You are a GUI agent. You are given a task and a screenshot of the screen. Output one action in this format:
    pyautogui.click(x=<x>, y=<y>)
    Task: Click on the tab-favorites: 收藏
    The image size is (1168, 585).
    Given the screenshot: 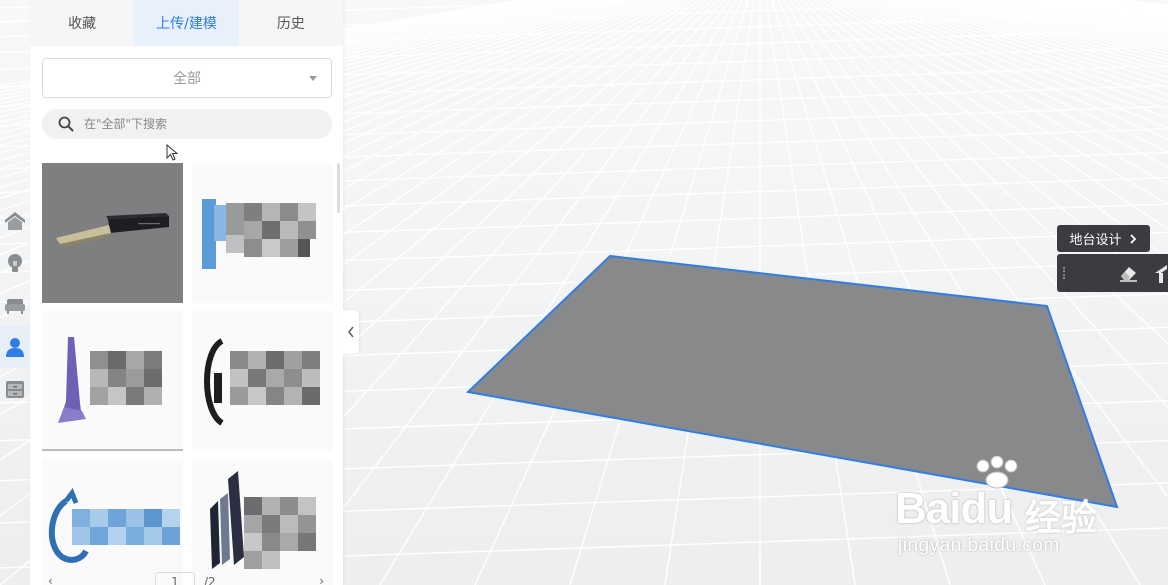 What is the action you would take?
    pyautogui.click(x=82, y=23)
    